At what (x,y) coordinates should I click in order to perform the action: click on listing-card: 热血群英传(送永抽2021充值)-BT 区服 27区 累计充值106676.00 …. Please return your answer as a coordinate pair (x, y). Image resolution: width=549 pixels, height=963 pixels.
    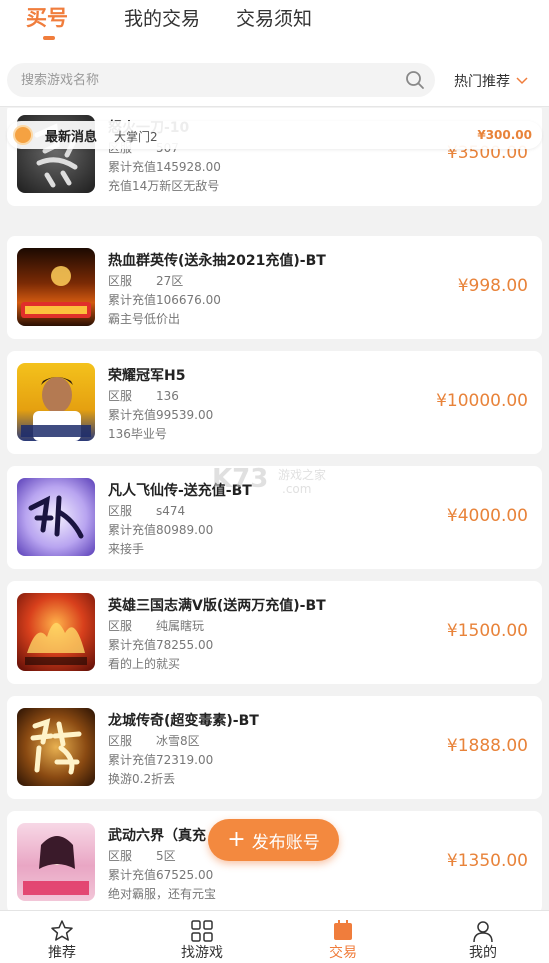
    Looking at the image, I should click on (274, 287).